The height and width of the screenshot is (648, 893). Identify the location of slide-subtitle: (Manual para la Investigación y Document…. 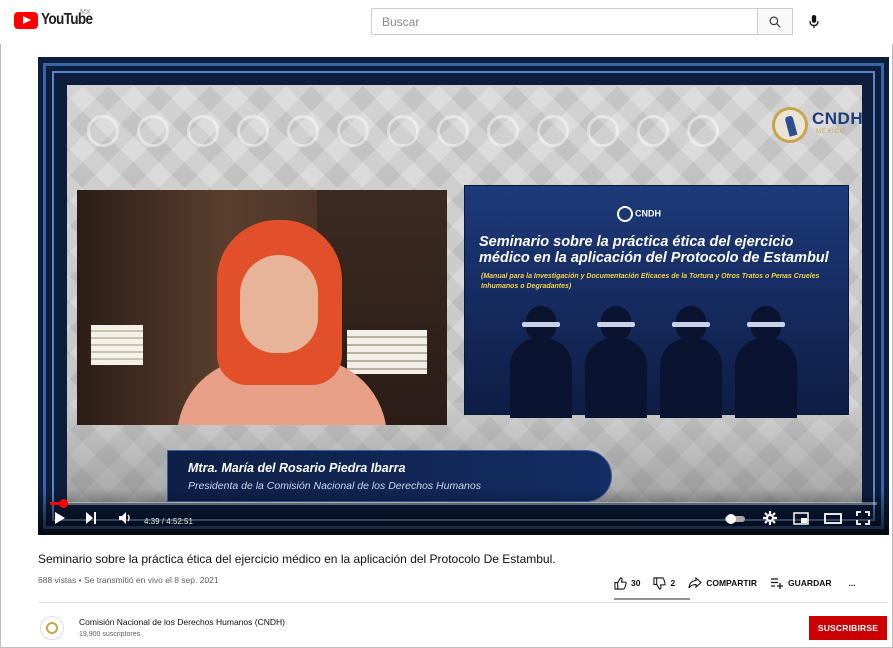
(650, 281).